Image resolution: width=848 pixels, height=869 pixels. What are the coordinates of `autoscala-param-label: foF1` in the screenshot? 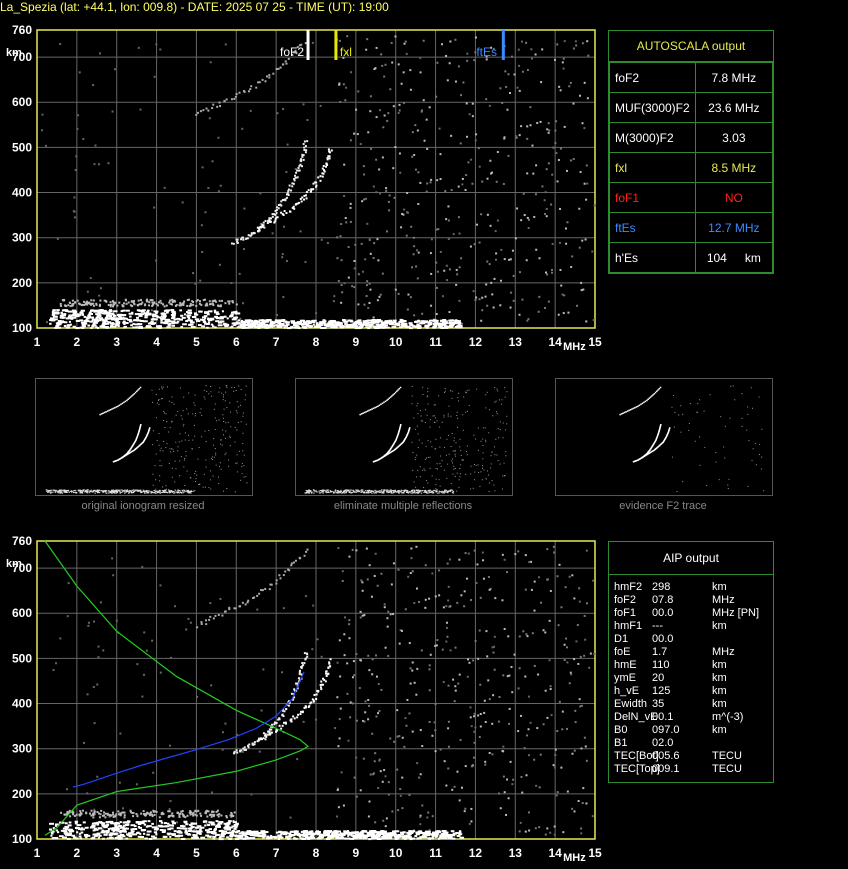 It's located at (652, 197).